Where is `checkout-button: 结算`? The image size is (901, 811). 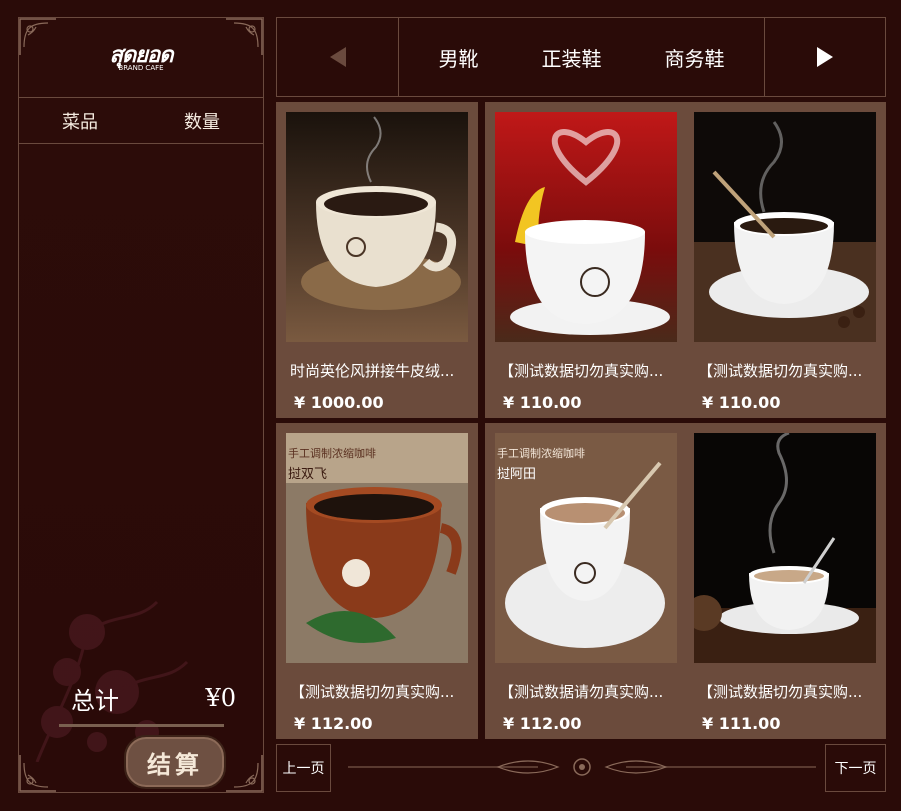 checkout-button: 结算 is located at coordinates (175, 762).